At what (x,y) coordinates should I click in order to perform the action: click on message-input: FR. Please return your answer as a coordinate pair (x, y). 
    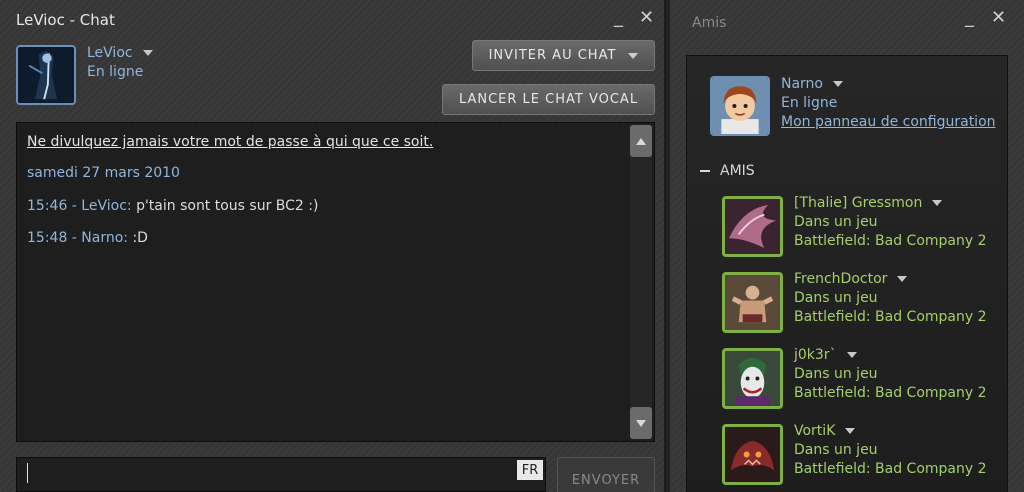
    Looking at the image, I should click on (281, 474).